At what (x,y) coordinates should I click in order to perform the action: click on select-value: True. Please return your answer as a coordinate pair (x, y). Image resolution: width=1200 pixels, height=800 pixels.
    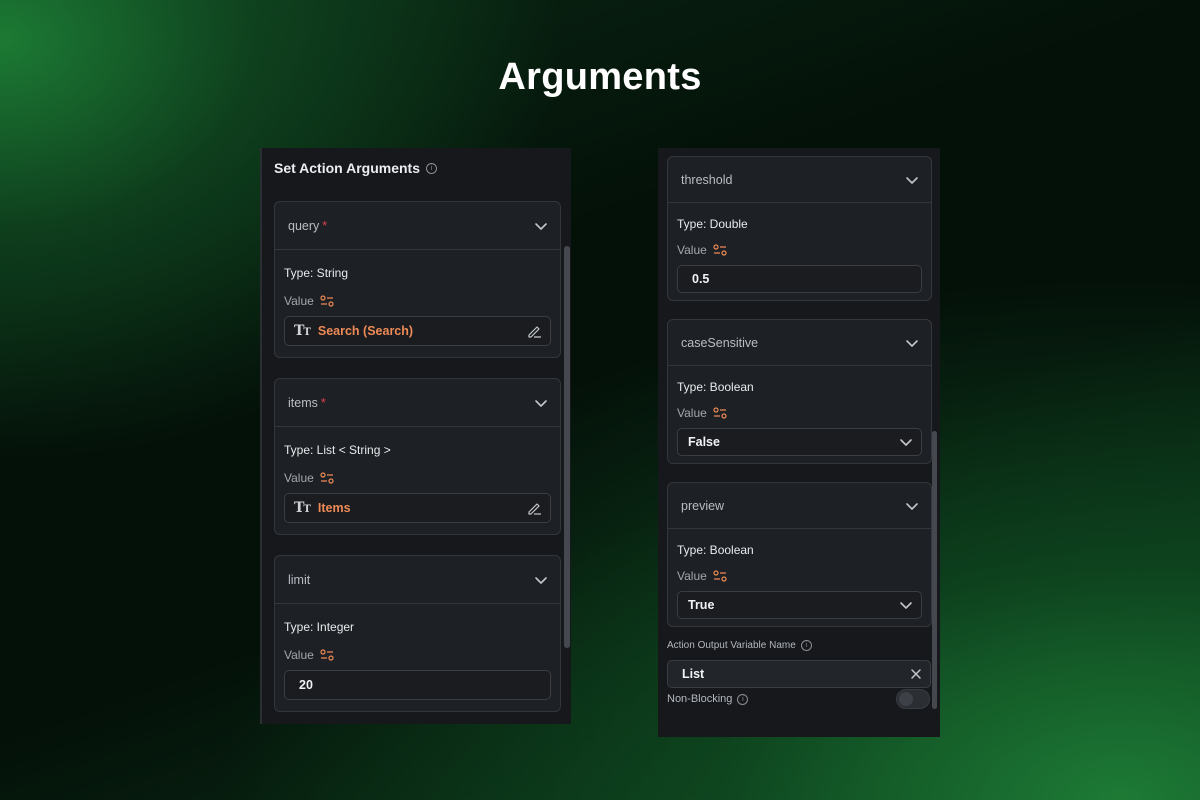
    Looking at the image, I should click on (701, 605).